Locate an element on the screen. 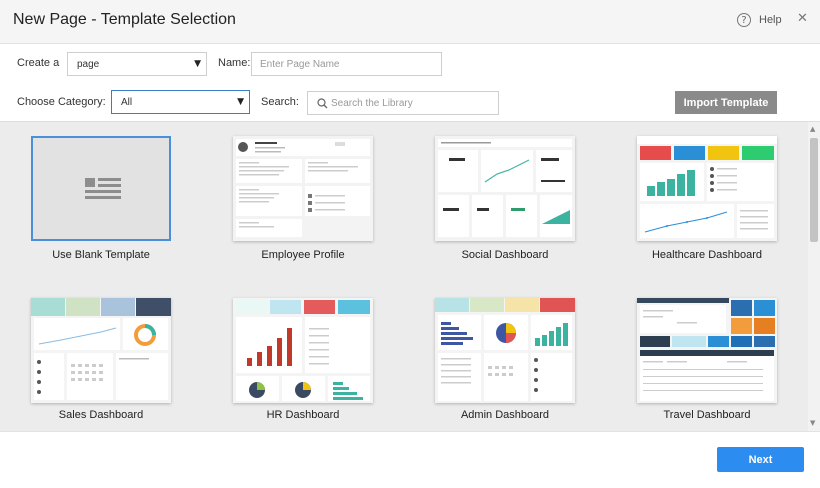  help-label: Help is located at coordinates (770, 20).